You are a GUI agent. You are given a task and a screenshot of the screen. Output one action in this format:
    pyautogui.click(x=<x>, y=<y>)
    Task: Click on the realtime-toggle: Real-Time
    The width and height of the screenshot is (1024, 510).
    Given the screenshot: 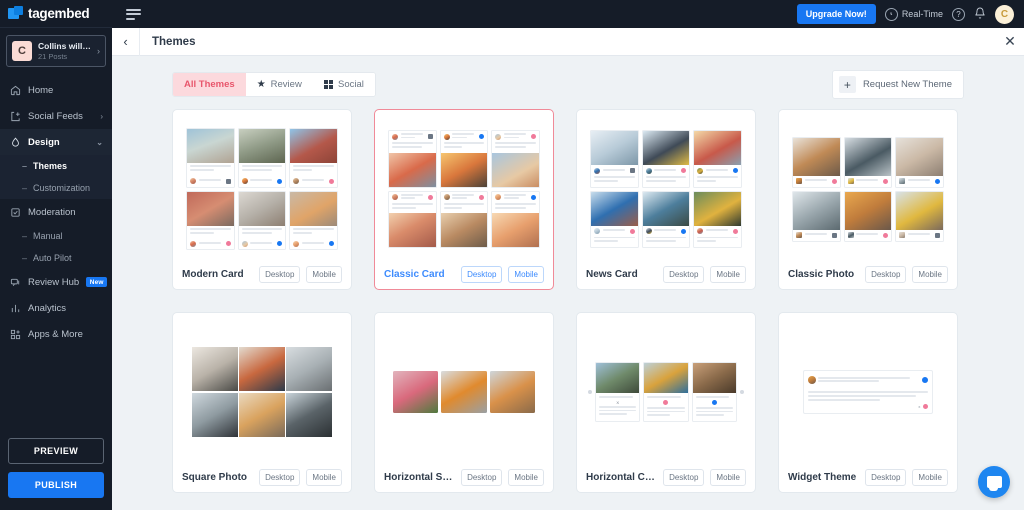 What is the action you would take?
    pyautogui.click(x=913, y=14)
    